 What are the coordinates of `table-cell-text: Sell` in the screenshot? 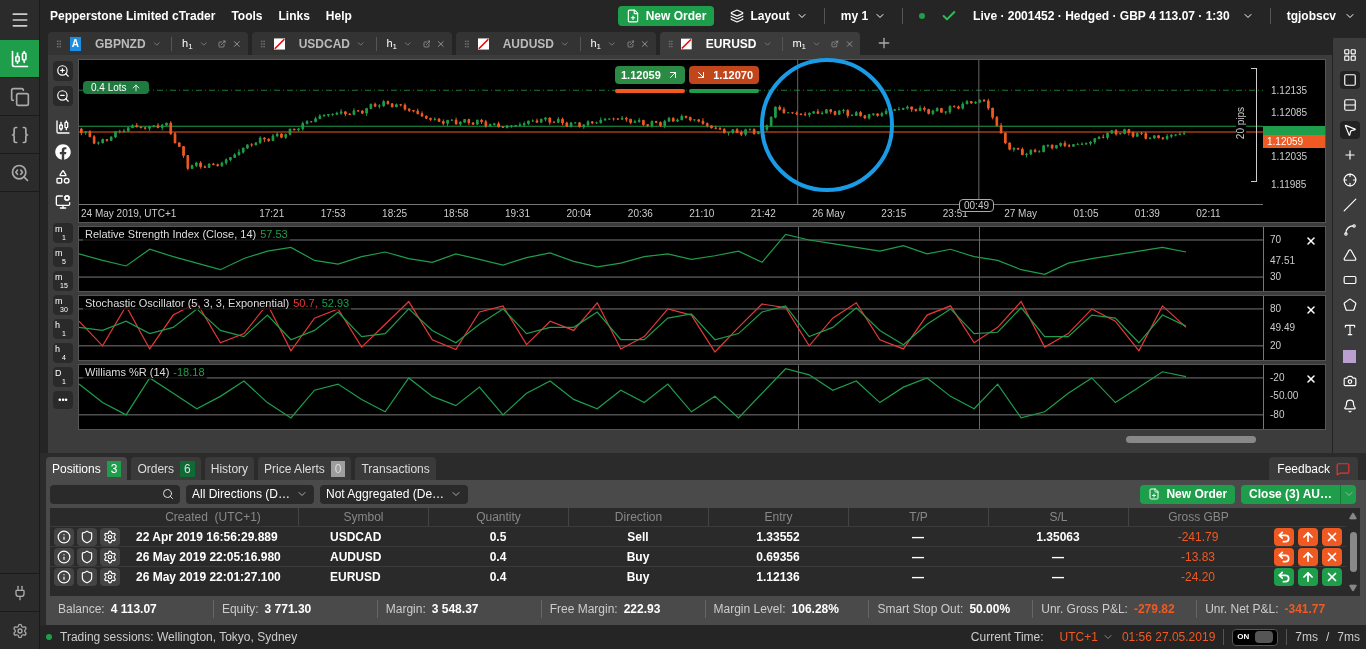 It's located at (638, 537).